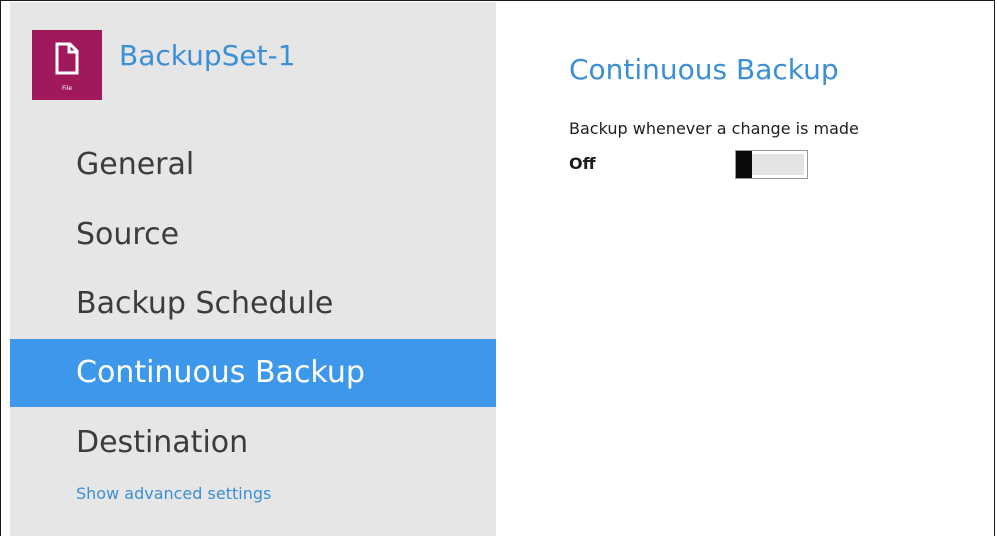 The height and width of the screenshot is (536, 997). I want to click on toggle-state-label: Off, so click(582, 163).